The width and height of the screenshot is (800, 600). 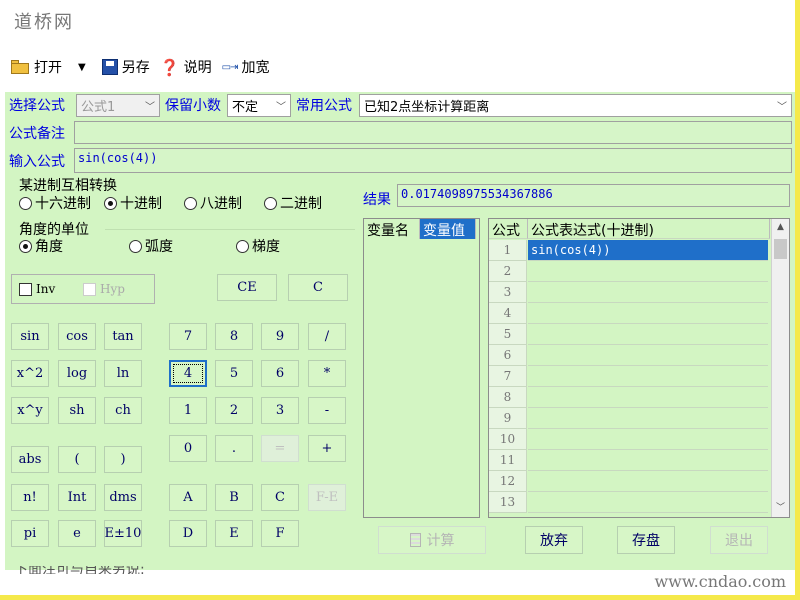 I want to click on multiply-button: *, so click(x=327, y=373).